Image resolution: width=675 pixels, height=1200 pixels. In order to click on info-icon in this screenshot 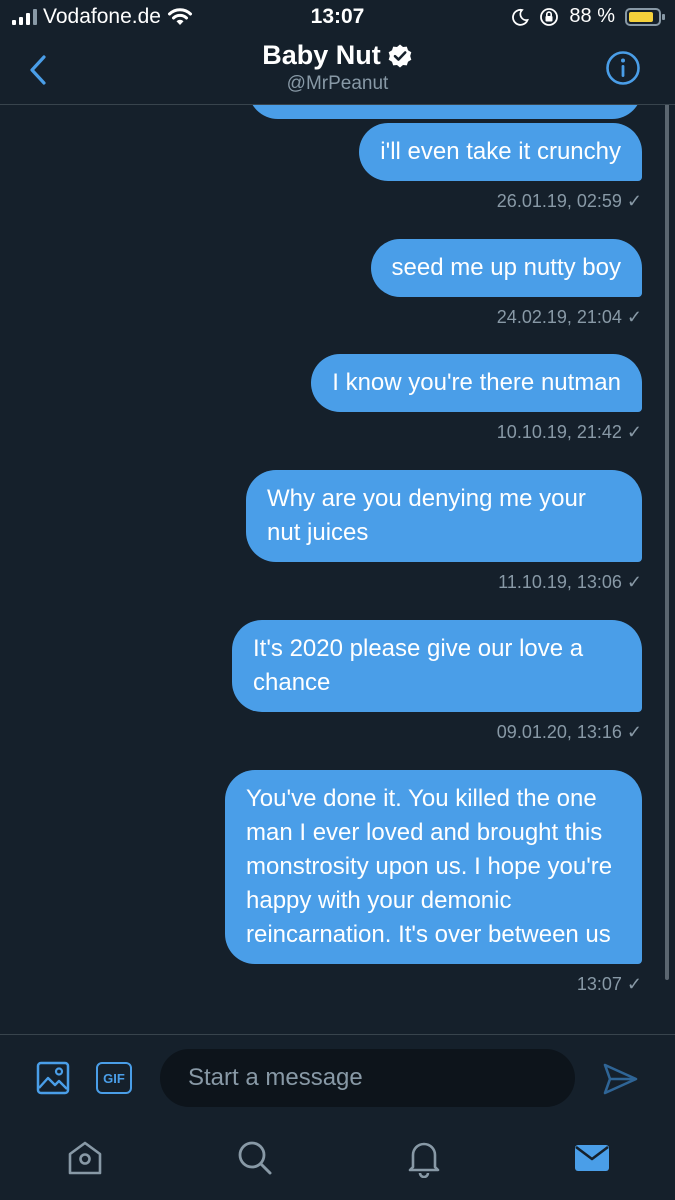, I will do `click(623, 68)`.